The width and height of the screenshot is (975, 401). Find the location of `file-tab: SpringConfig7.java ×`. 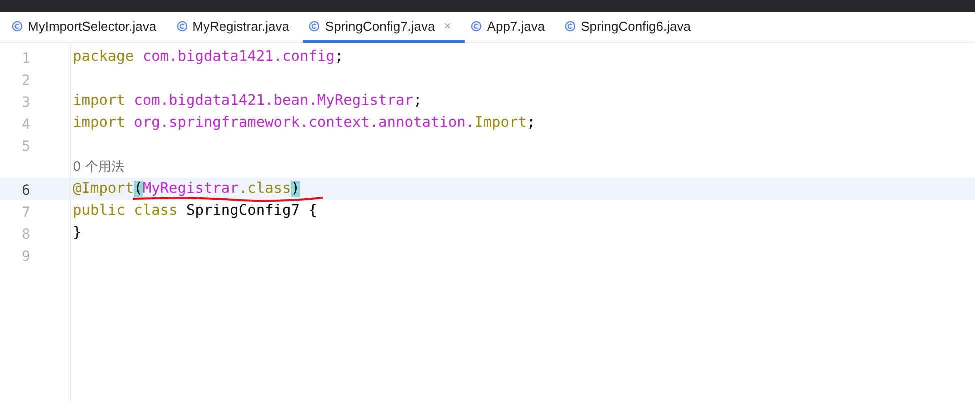

file-tab: SpringConfig7.java × is located at coordinates (384, 27).